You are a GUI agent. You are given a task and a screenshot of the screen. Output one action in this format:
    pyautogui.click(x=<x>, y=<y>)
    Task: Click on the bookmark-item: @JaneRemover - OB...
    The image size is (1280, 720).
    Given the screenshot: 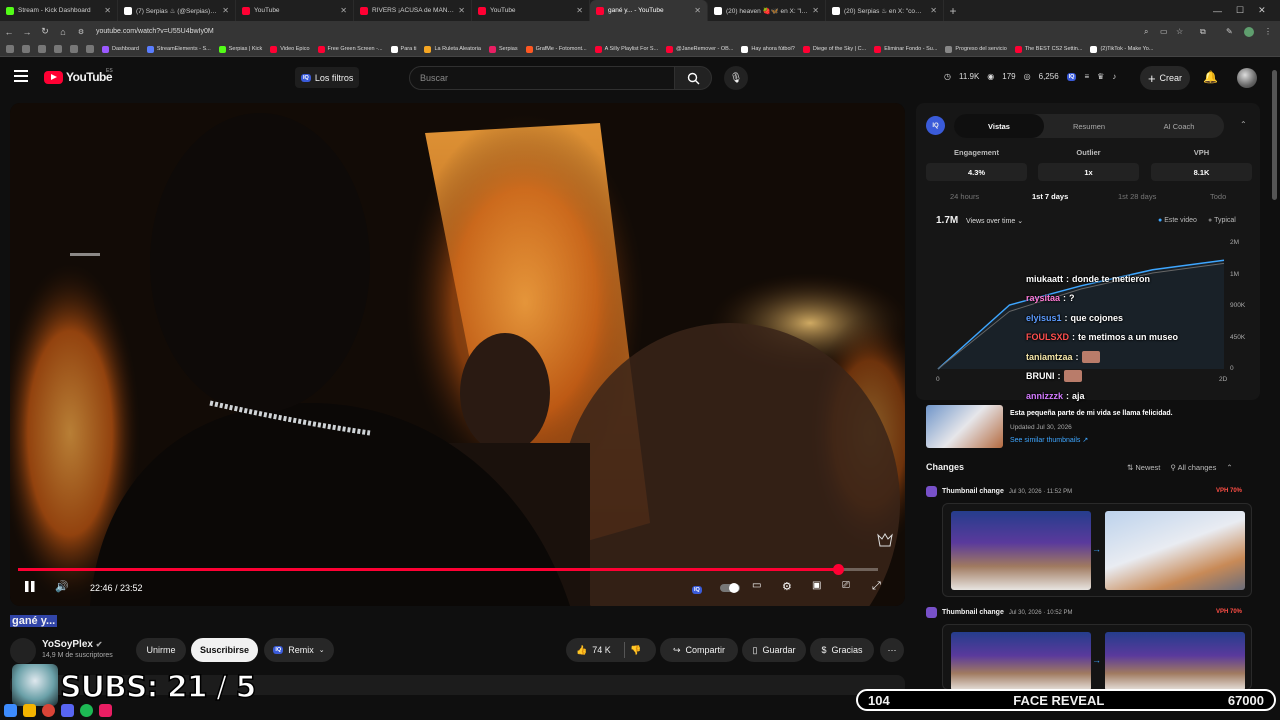 What is the action you would take?
    pyautogui.click(x=699, y=49)
    